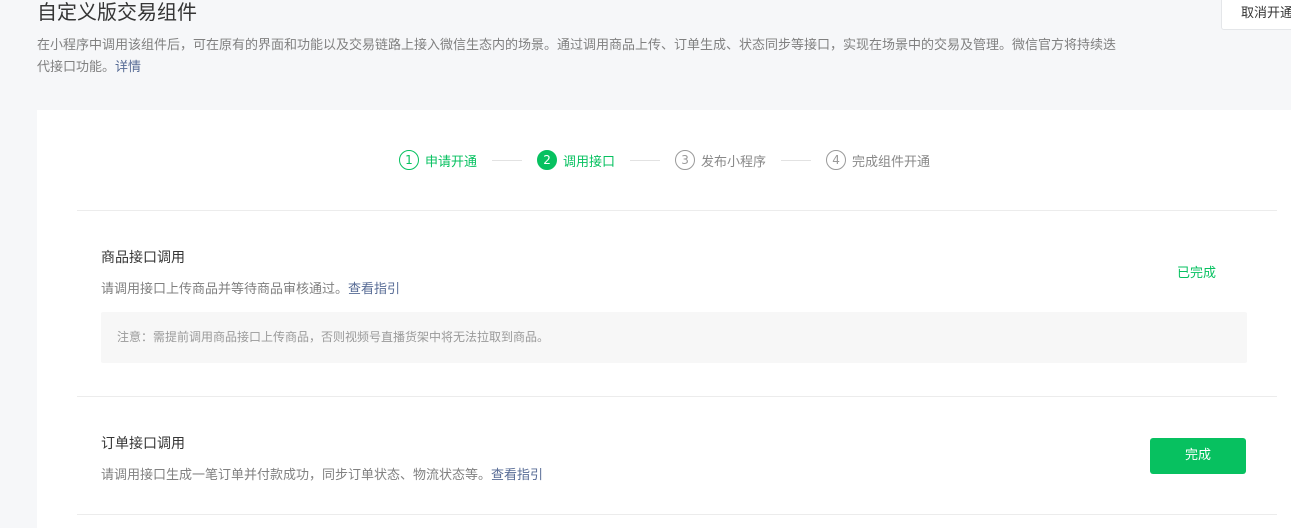 The image size is (1291, 528). I want to click on product-section-title: 商品接口调用, so click(143, 258).